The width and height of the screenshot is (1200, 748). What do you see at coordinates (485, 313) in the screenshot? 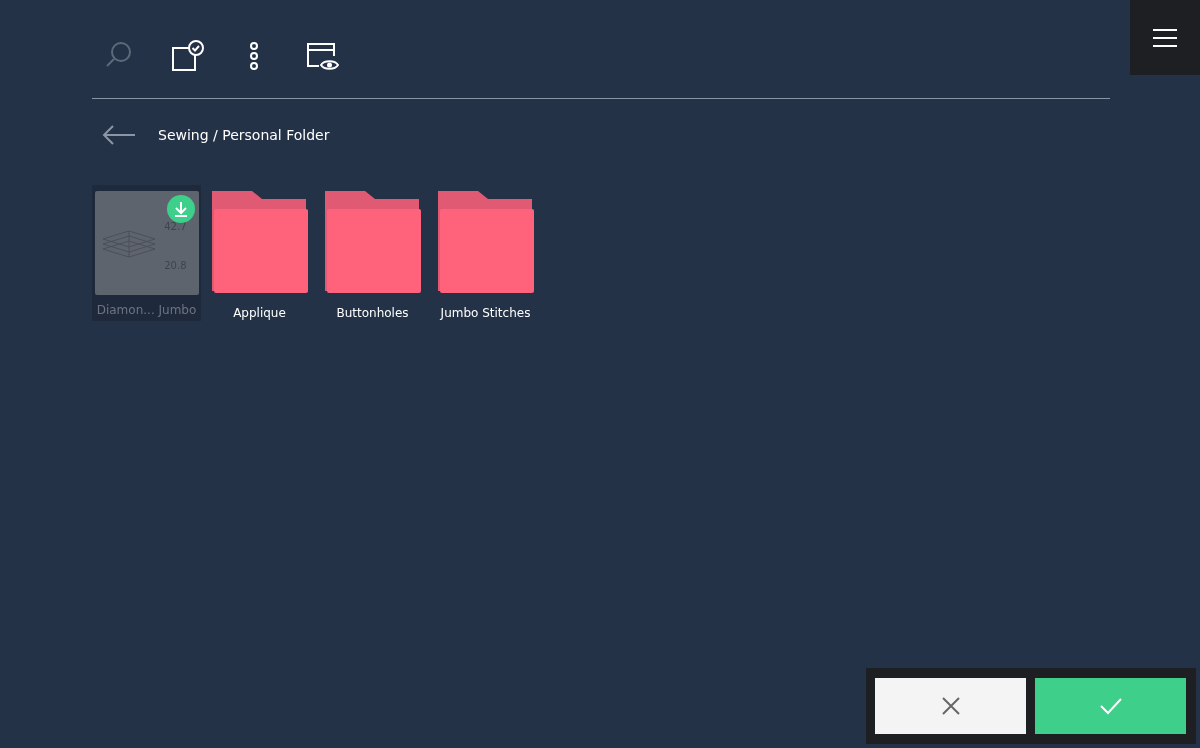
I see `item-label: Jumbo Stitches` at bounding box center [485, 313].